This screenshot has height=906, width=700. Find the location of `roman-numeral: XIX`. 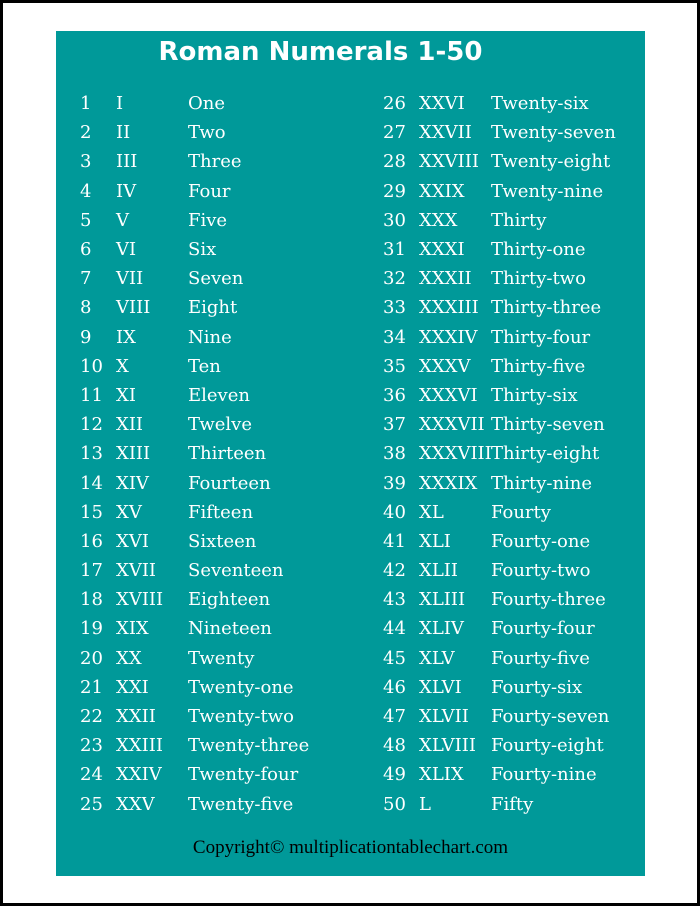

roman-numeral: XIX is located at coordinates (132, 629).